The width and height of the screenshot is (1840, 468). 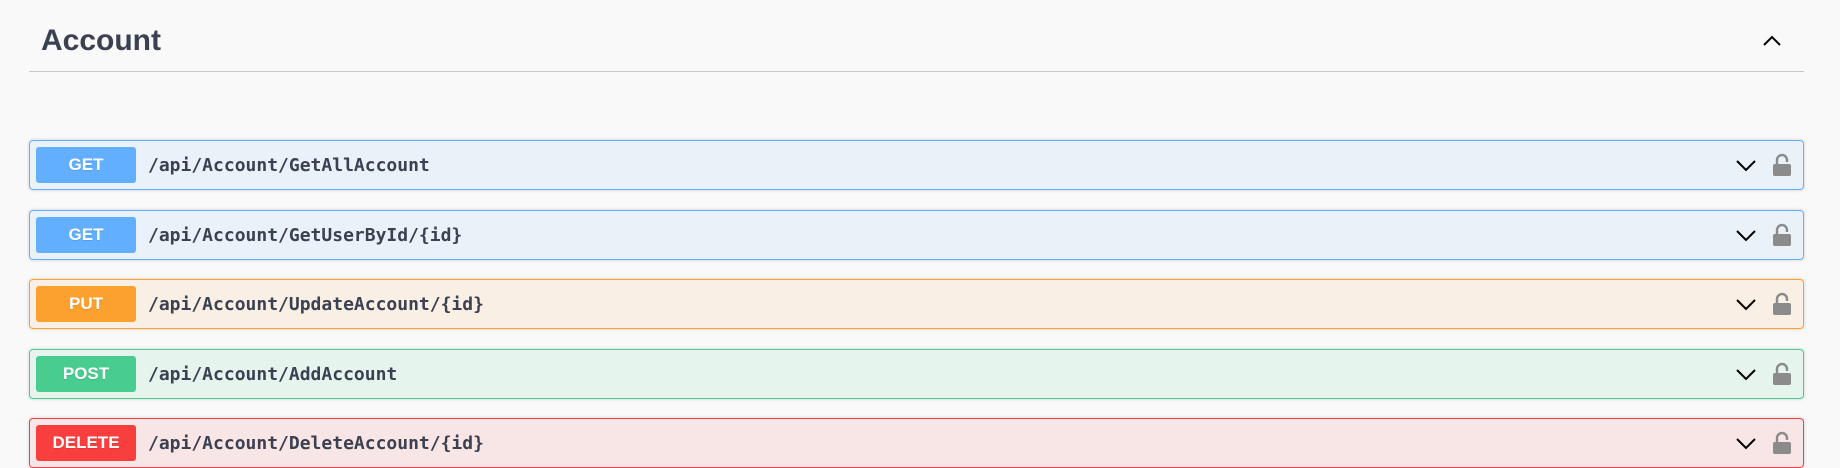 I want to click on section-title: Account, so click(x=101, y=40).